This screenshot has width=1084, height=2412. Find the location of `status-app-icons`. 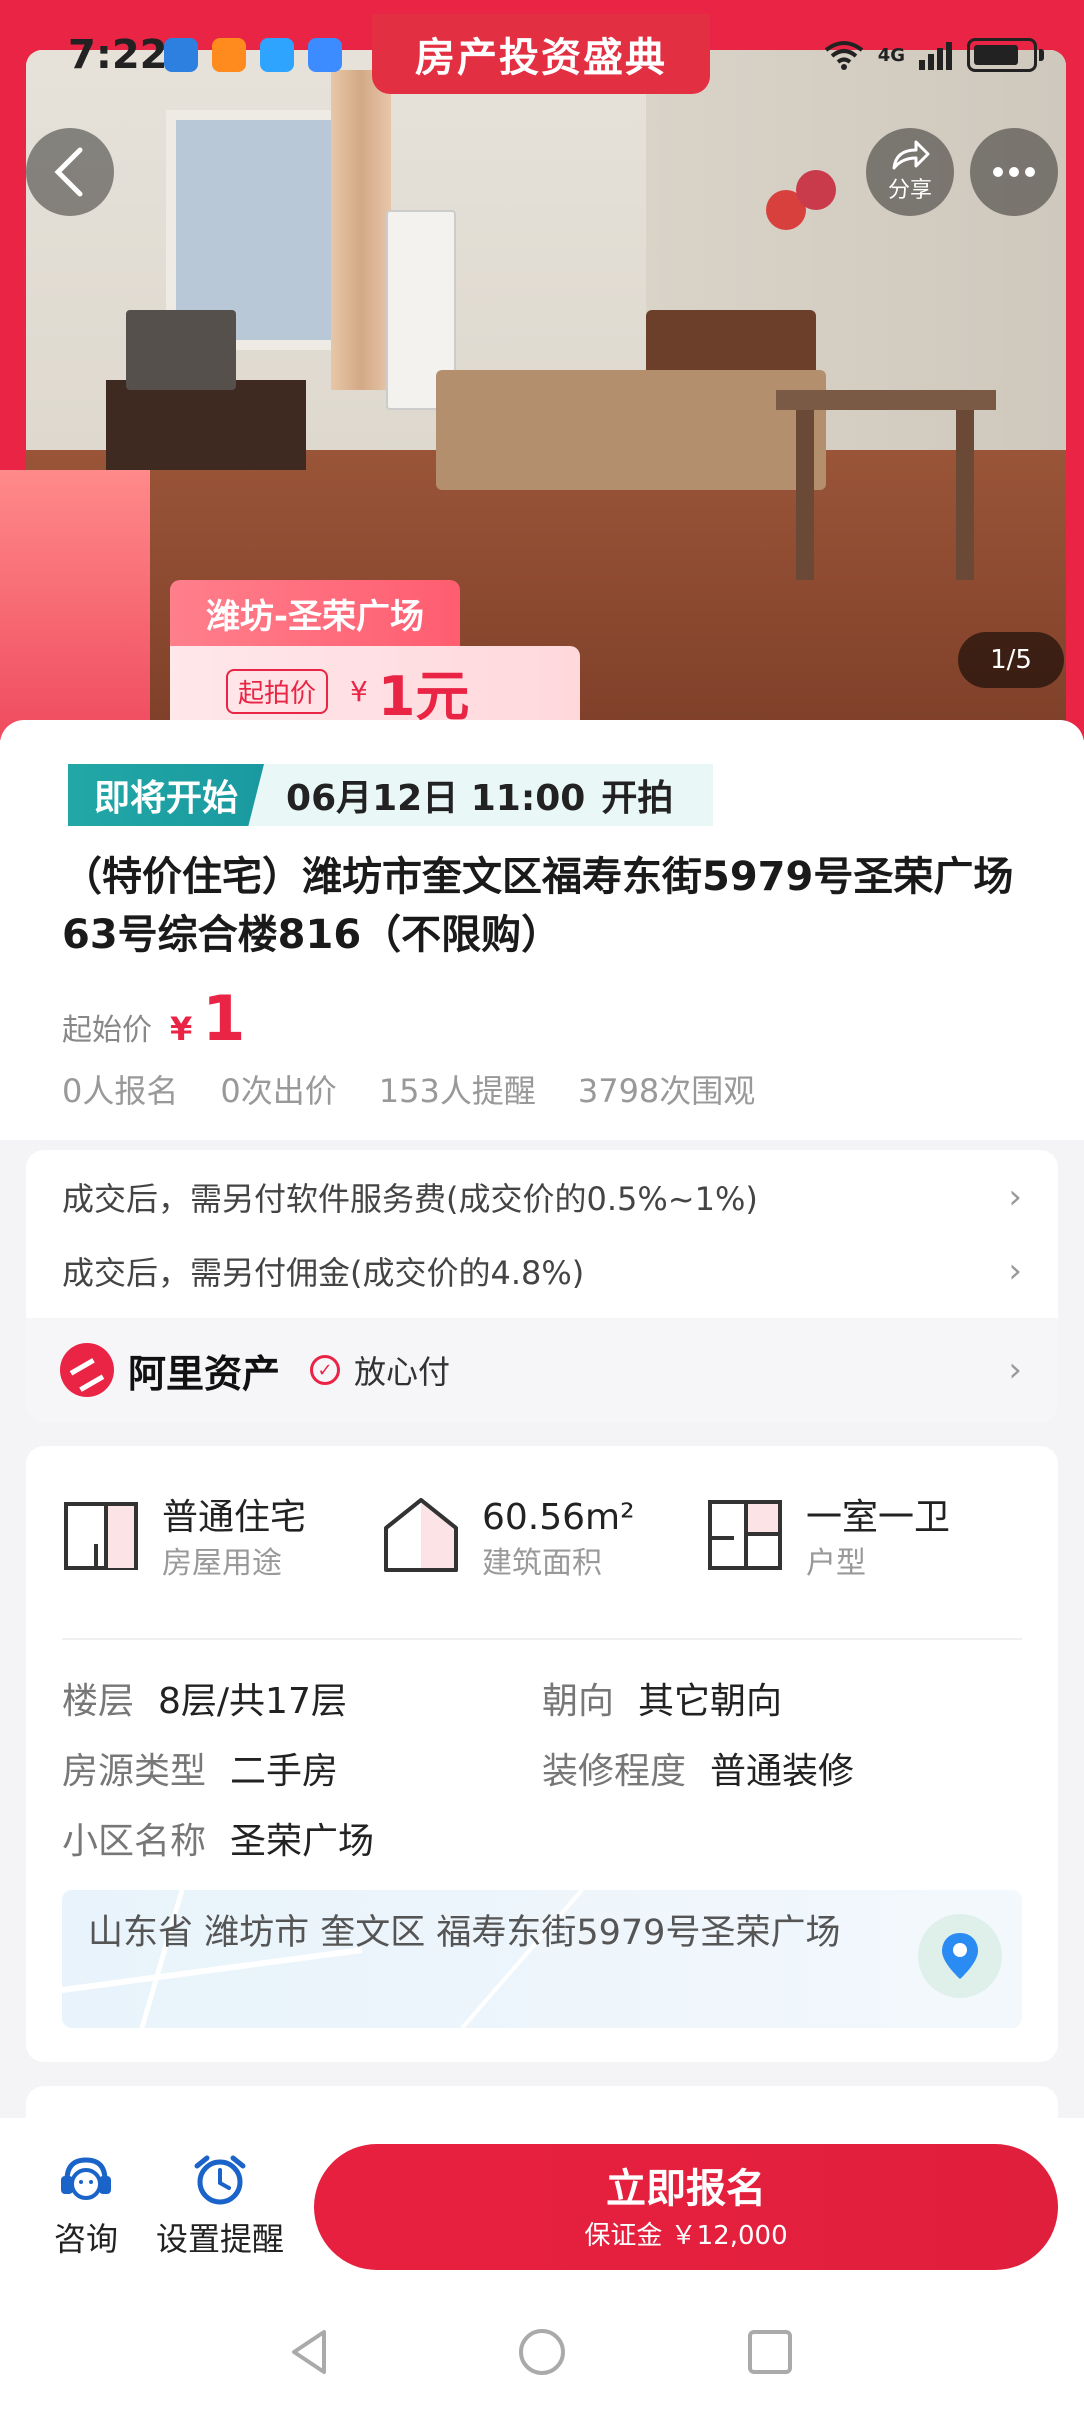

status-app-icons is located at coordinates (253, 55).